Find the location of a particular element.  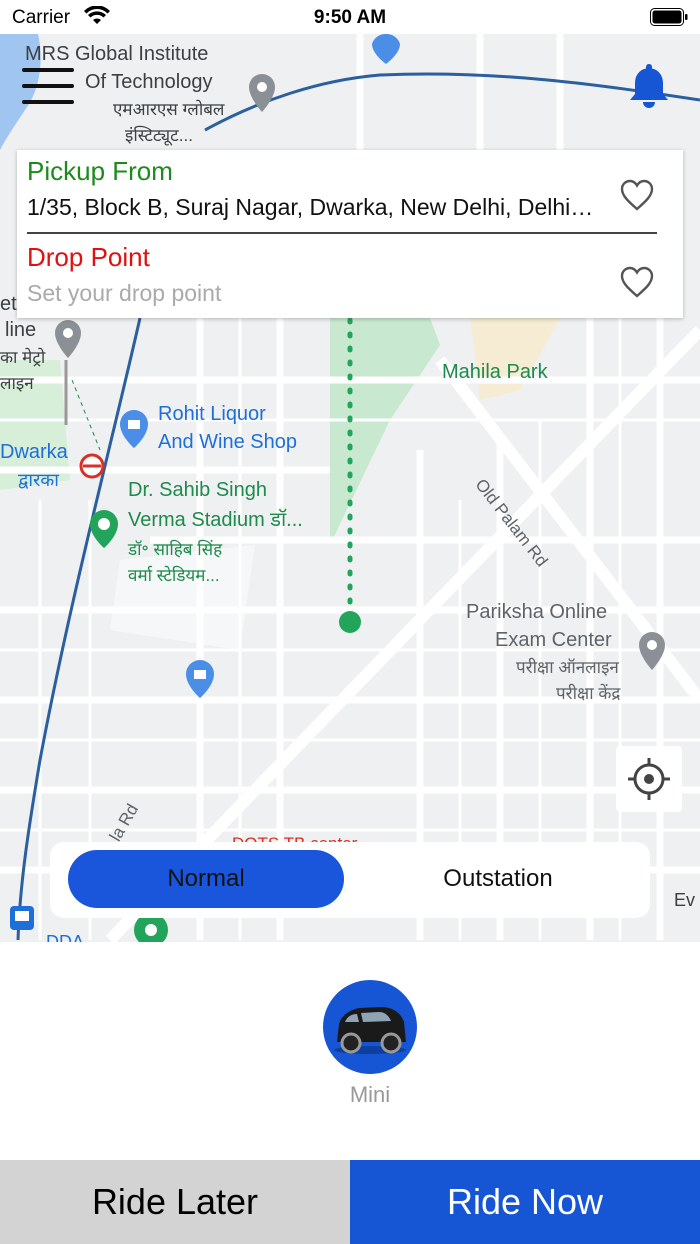

segment-outstation: Outstation is located at coordinates (498, 879).